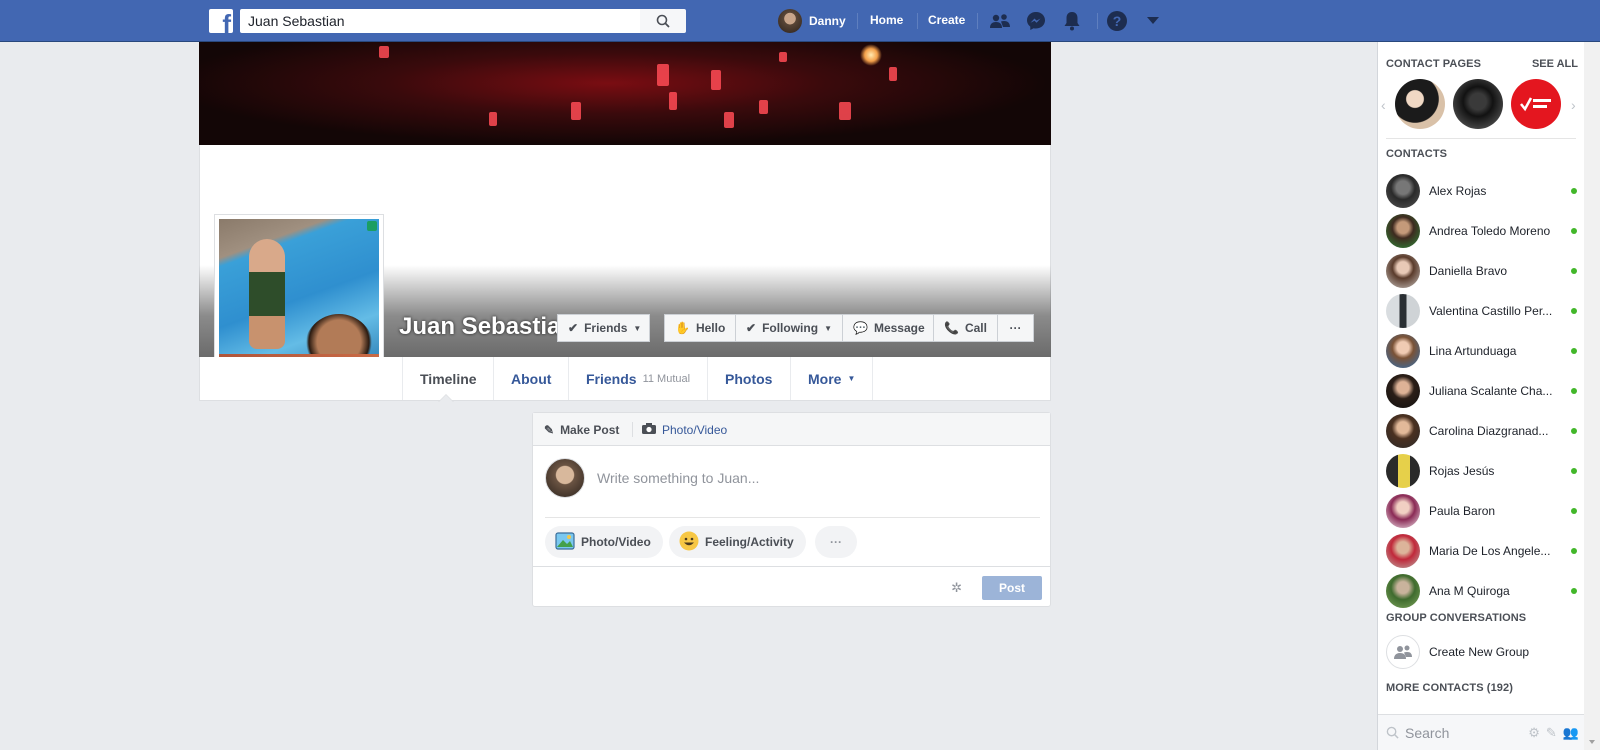  I want to click on composer-divider, so click(792, 517).